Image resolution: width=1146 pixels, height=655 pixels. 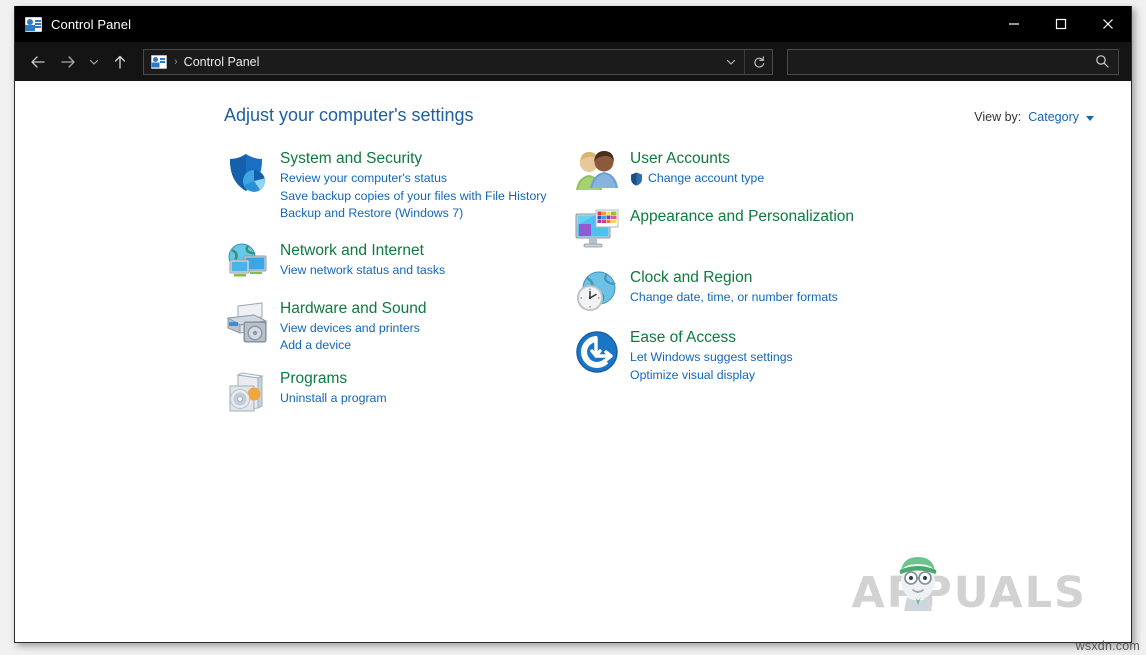 I want to click on category-title: Clock and Region, so click(x=734, y=278).